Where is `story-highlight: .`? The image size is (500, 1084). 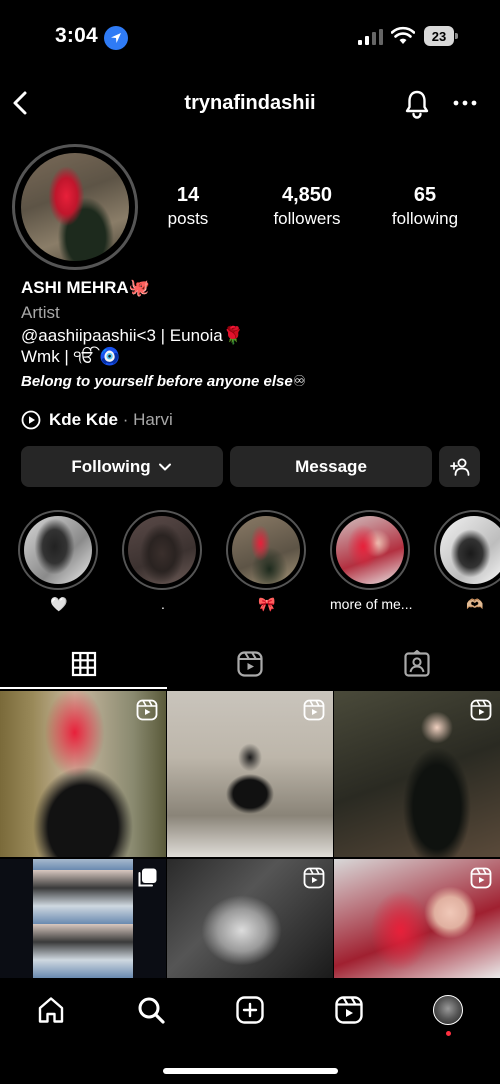
story-highlight: . is located at coordinates (163, 561).